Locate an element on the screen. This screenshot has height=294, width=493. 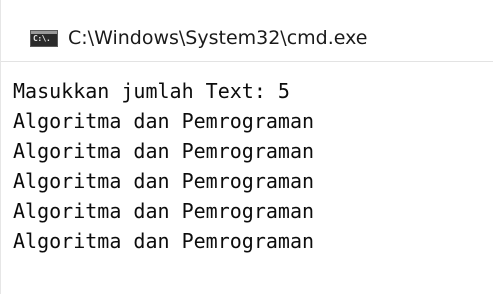
console-line-prompt: Masukkan jumlah Text: 5 is located at coordinates (151, 91).